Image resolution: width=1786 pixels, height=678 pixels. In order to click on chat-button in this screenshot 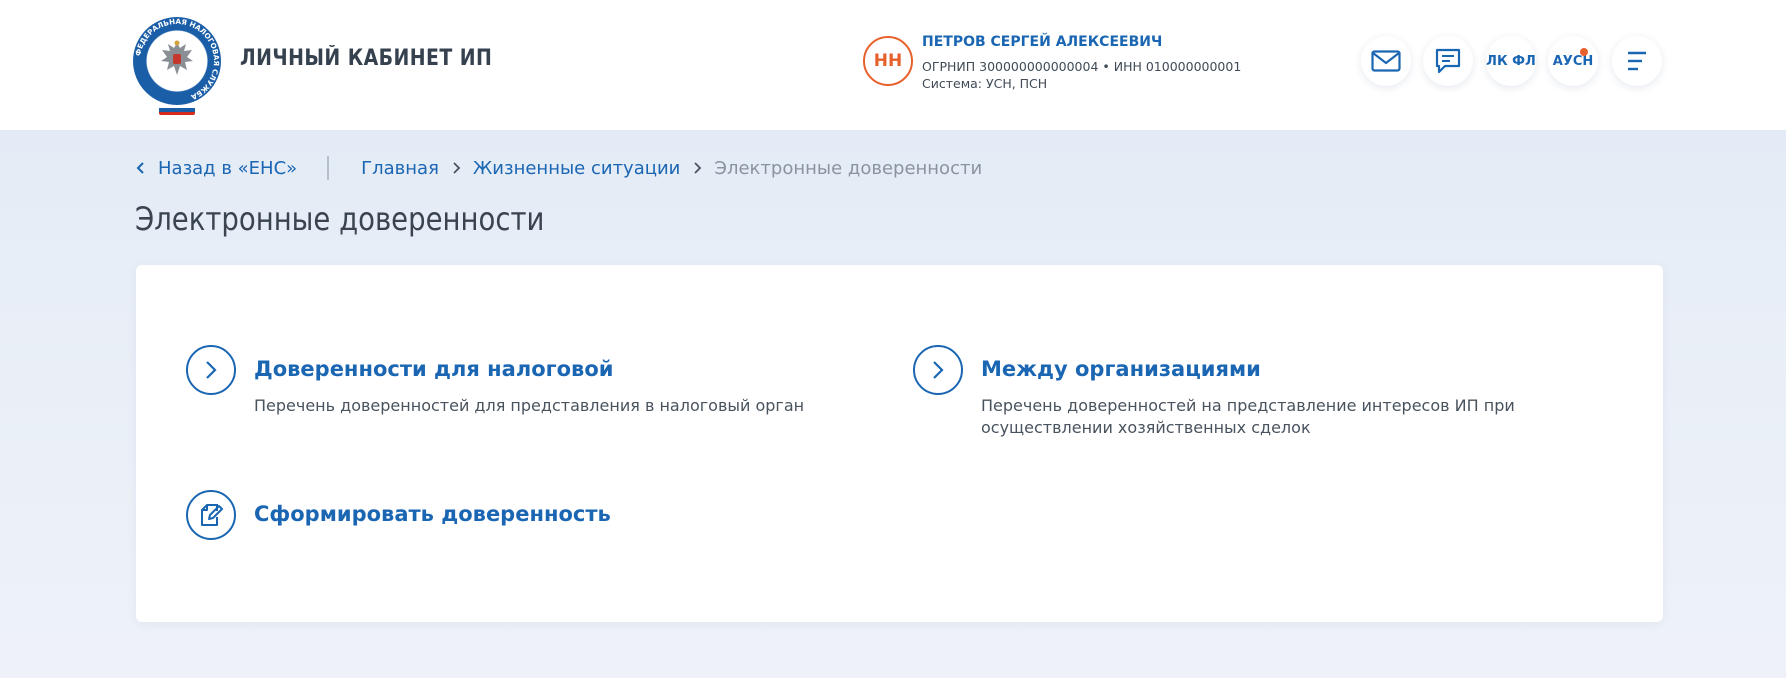, I will do `click(1448, 61)`.